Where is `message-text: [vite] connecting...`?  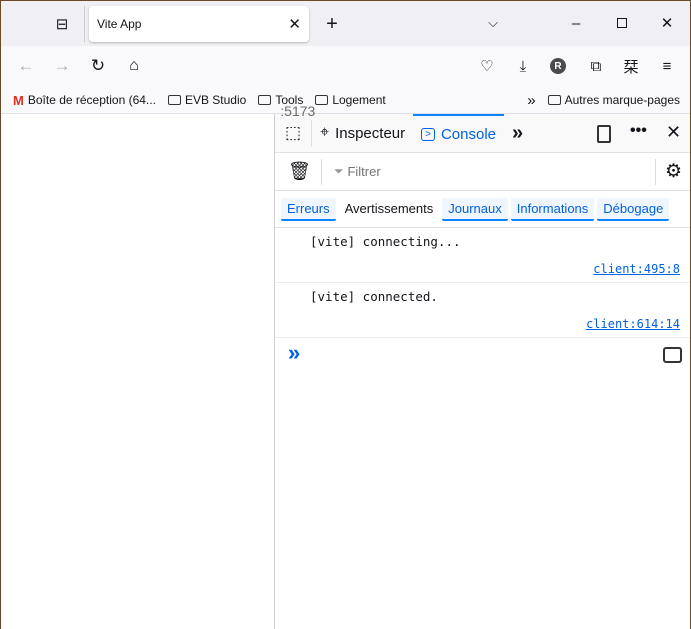 message-text: [vite] connecting... is located at coordinates (385, 241).